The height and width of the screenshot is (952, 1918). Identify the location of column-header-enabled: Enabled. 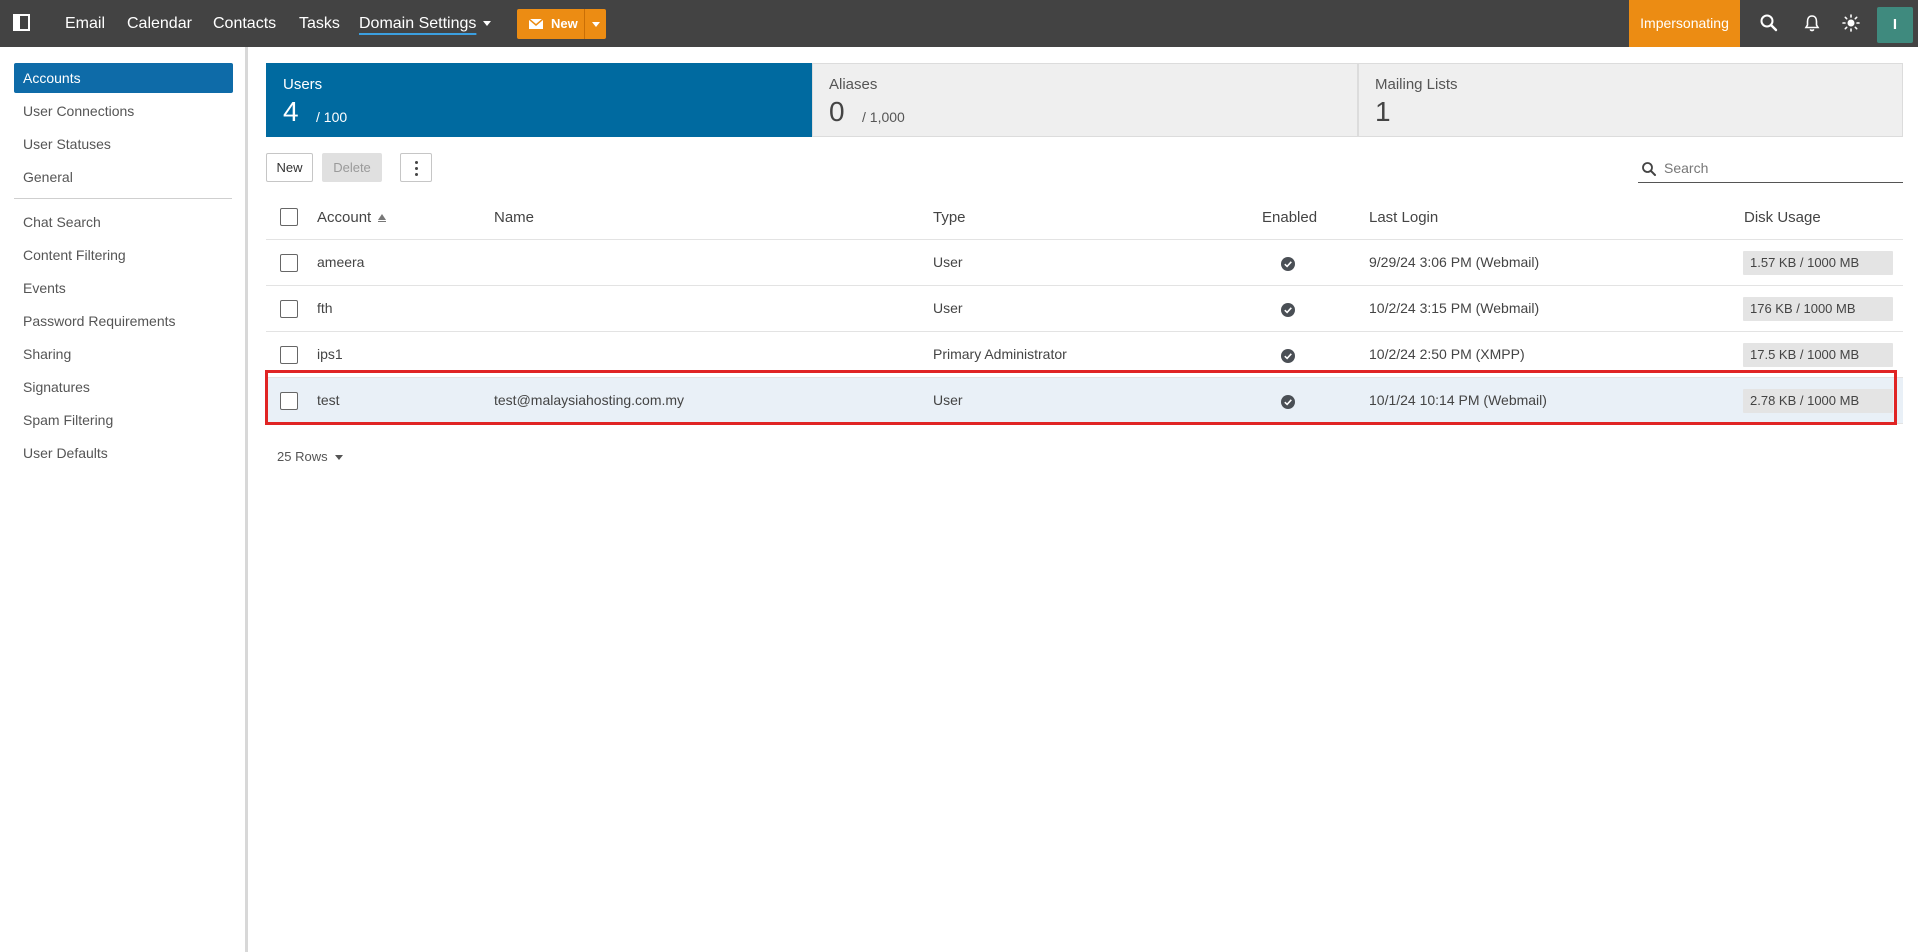
(1289, 220).